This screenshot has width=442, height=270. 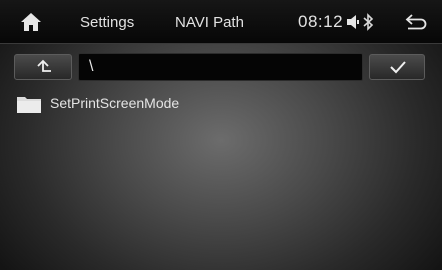 I want to click on folder-icon, so click(x=29, y=105).